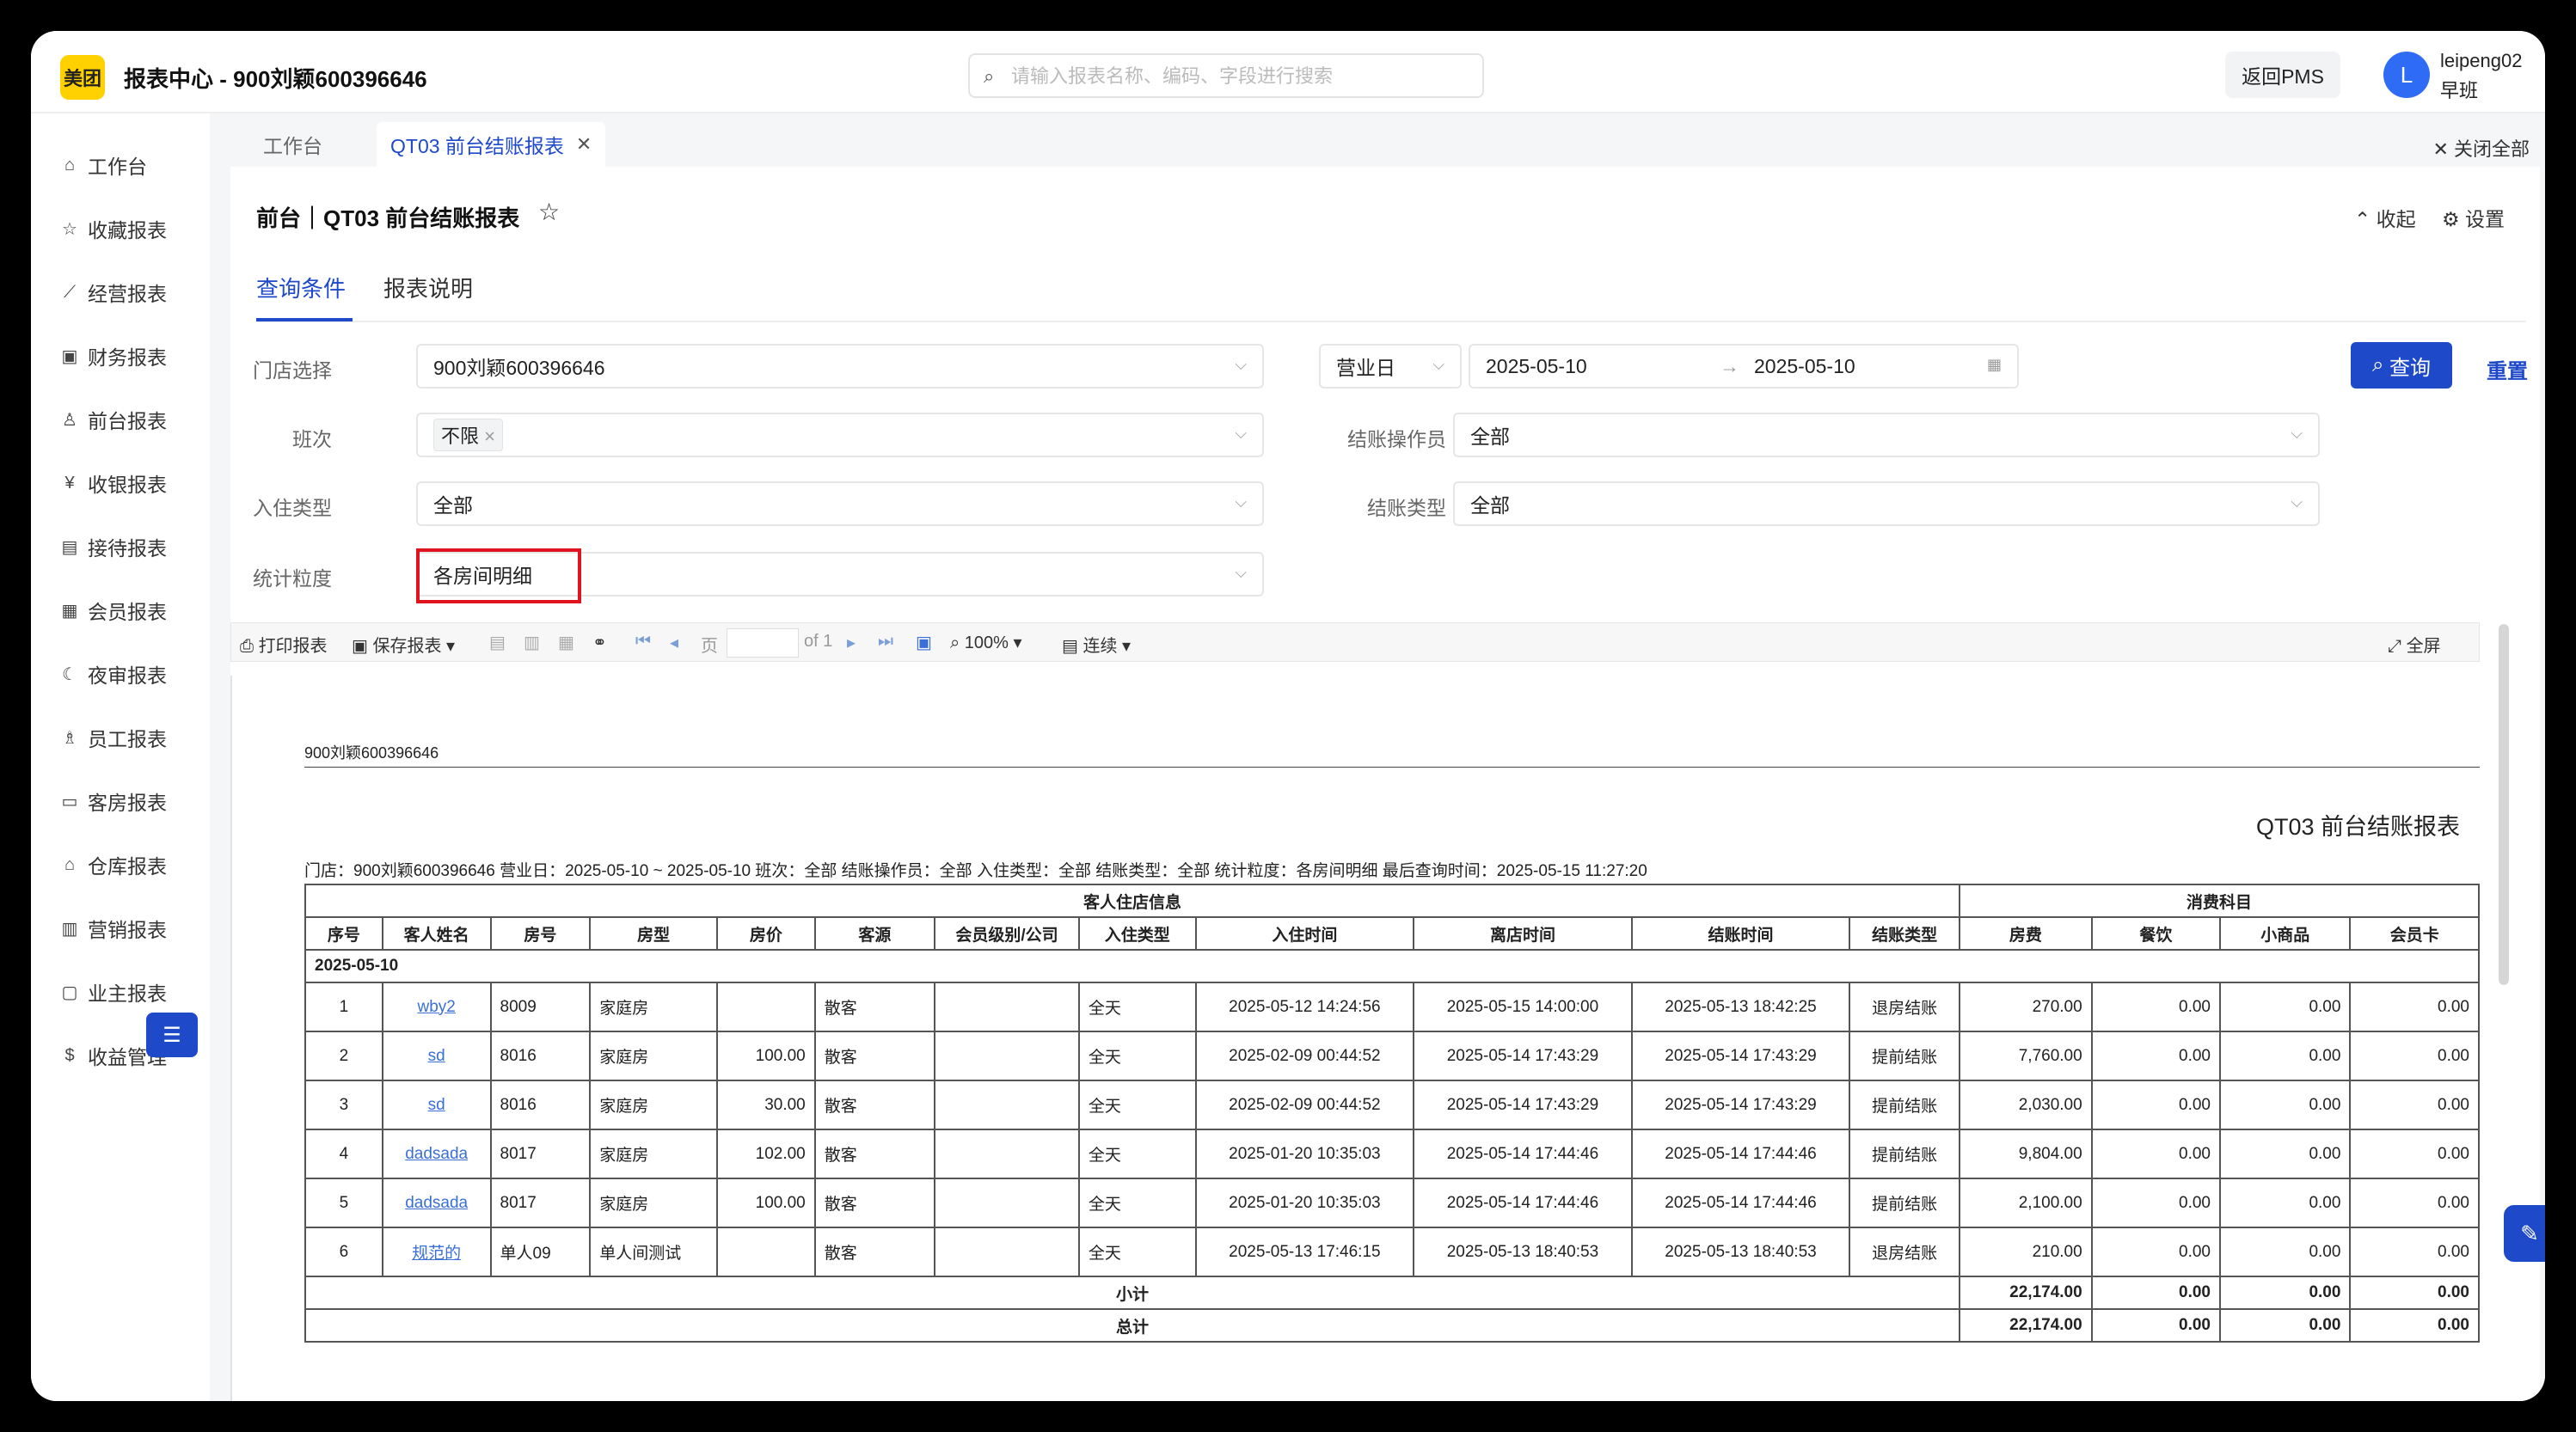 This screenshot has height=1432, width=2576. Describe the element at coordinates (874, 1154) in the screenshot. I see `cell-source: 散客` at that location.